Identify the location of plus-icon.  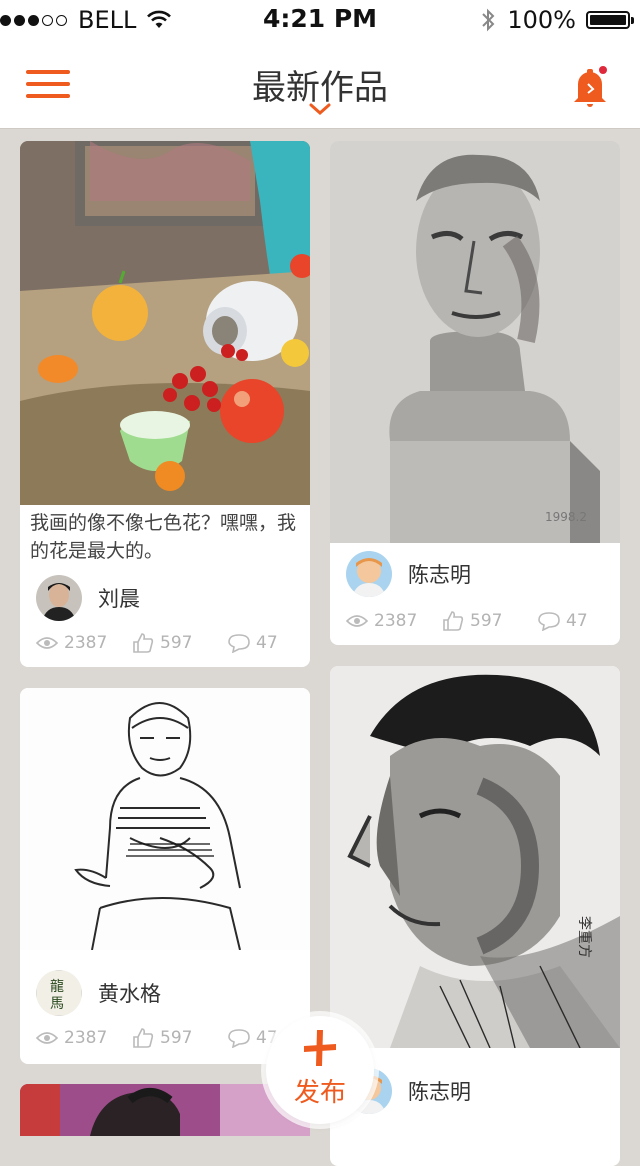
(320, 1048).